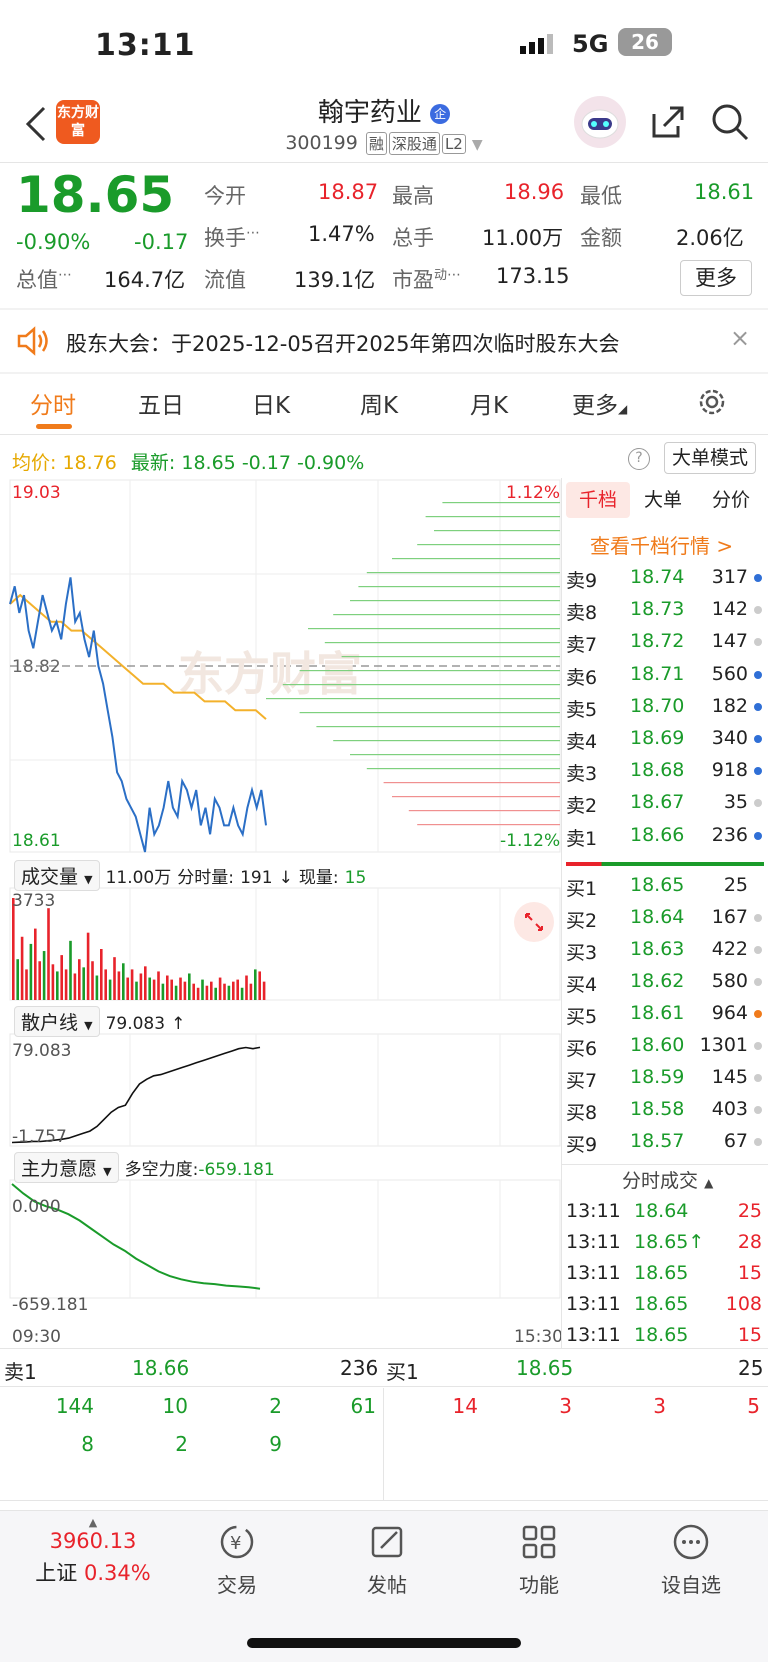  Describe the element at coordinates (489, 403) in the screenshot. I see `tab-monthly-k: 月K` at that location.